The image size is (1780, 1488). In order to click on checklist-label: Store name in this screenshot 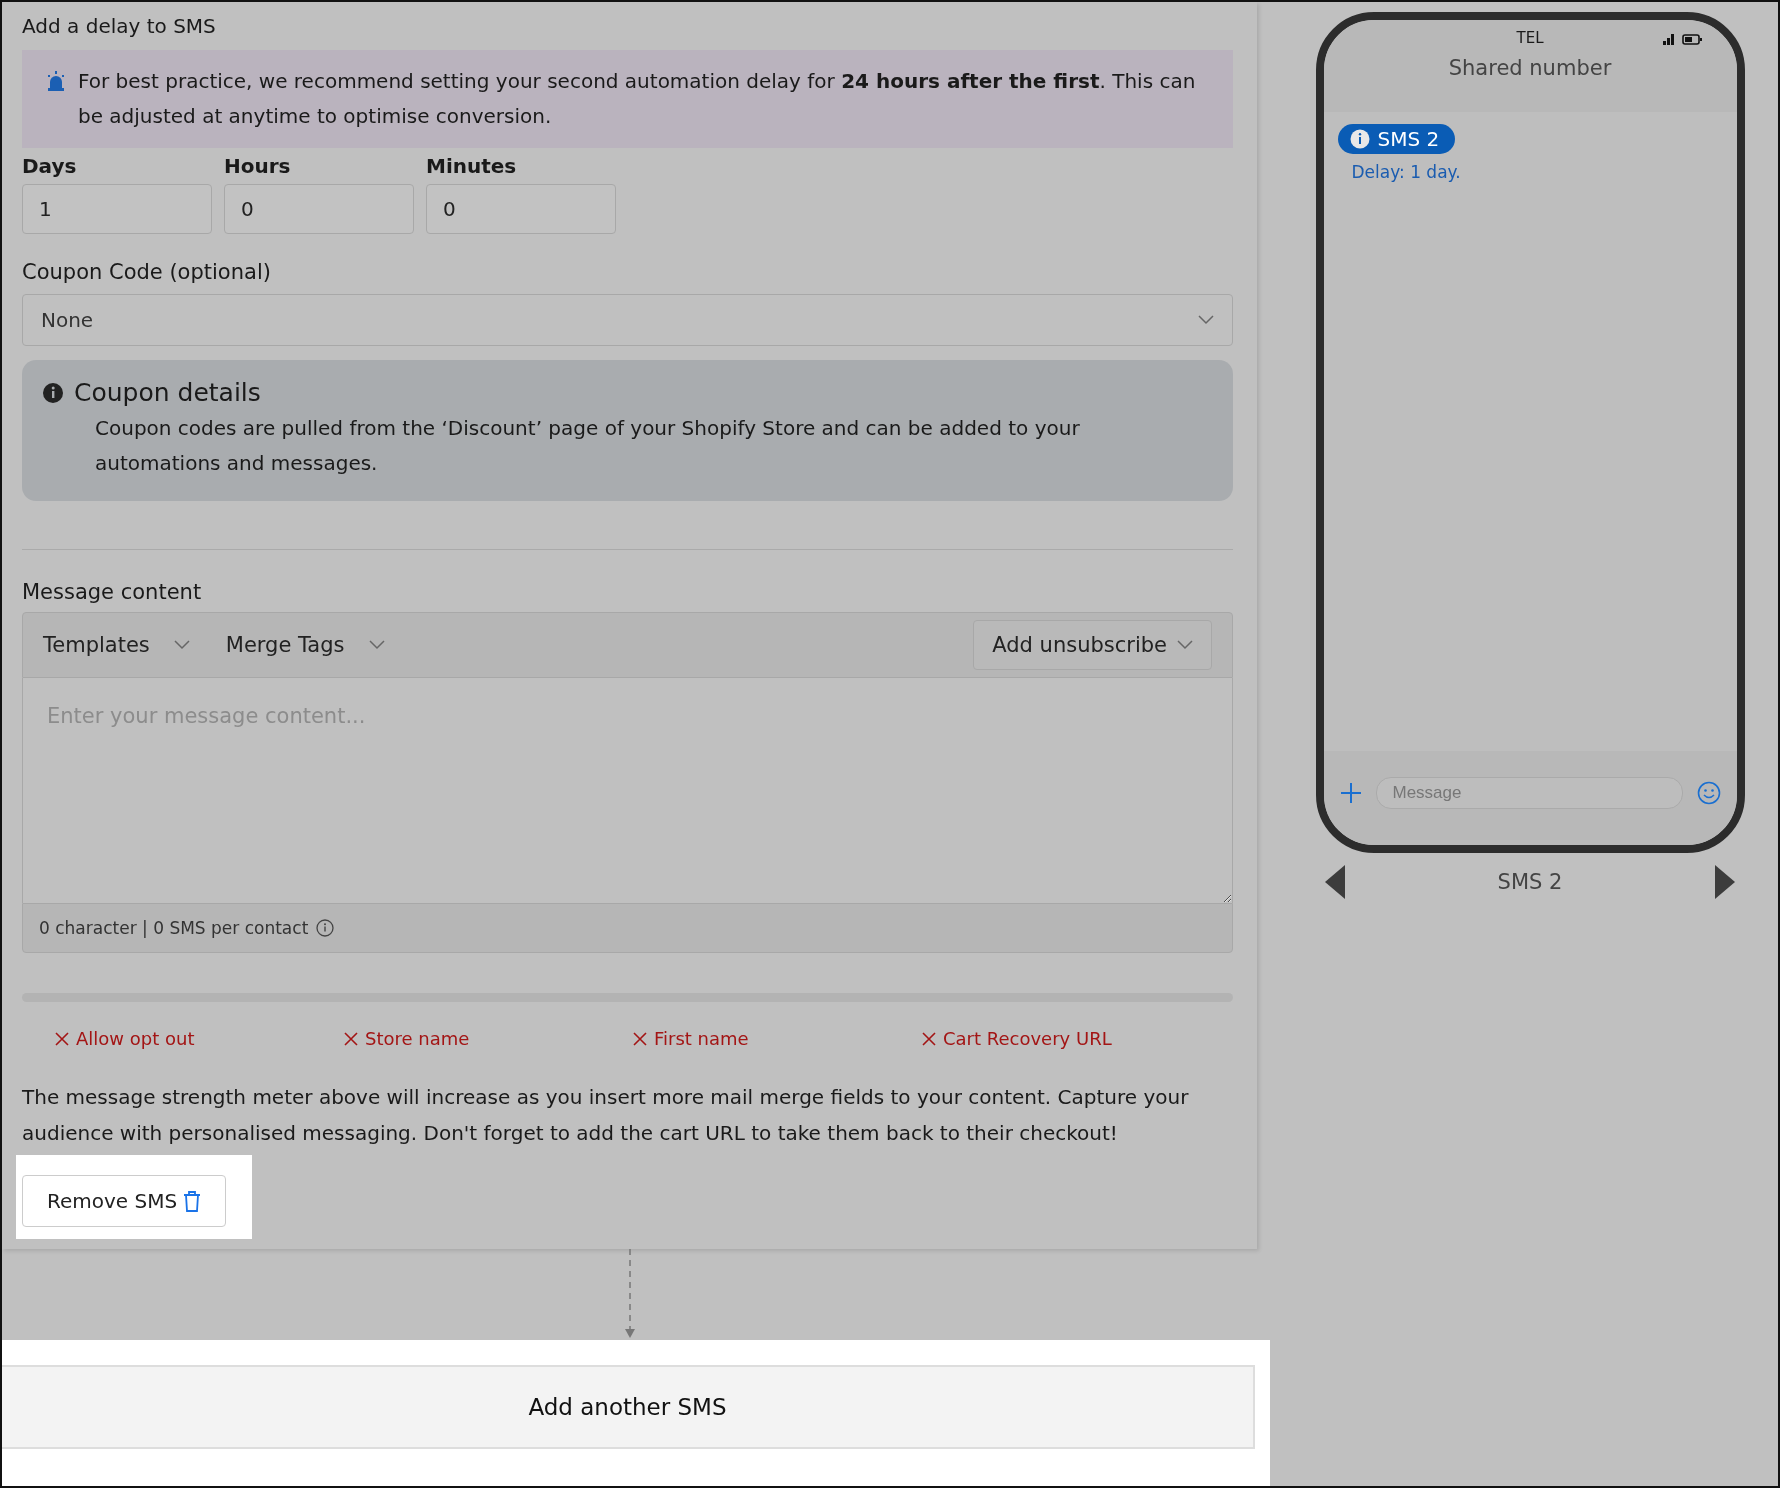, I will do `click(417, 1038)`.